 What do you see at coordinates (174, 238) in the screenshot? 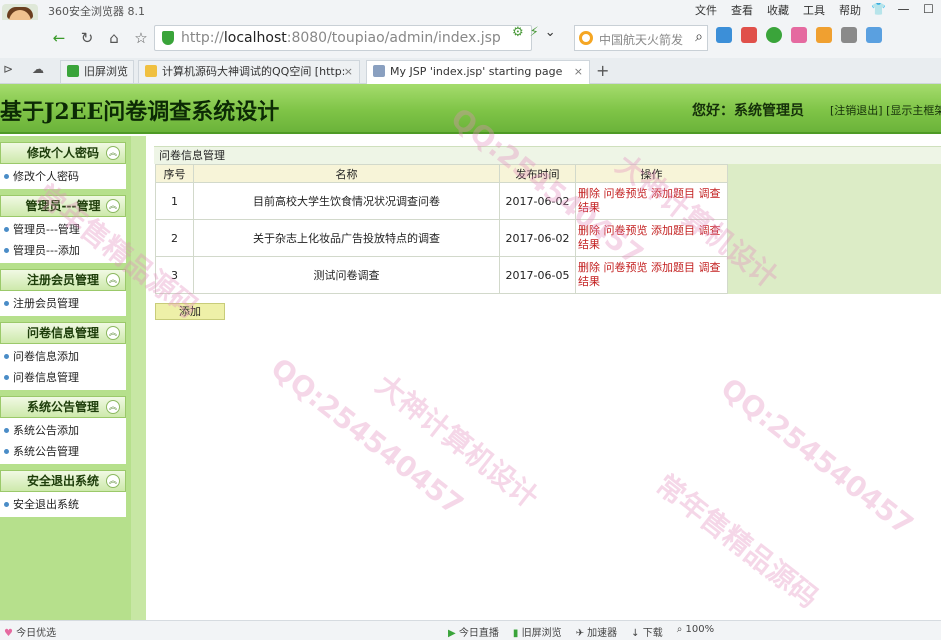
I see `row-number: 2` at bounding box center [174, 238].